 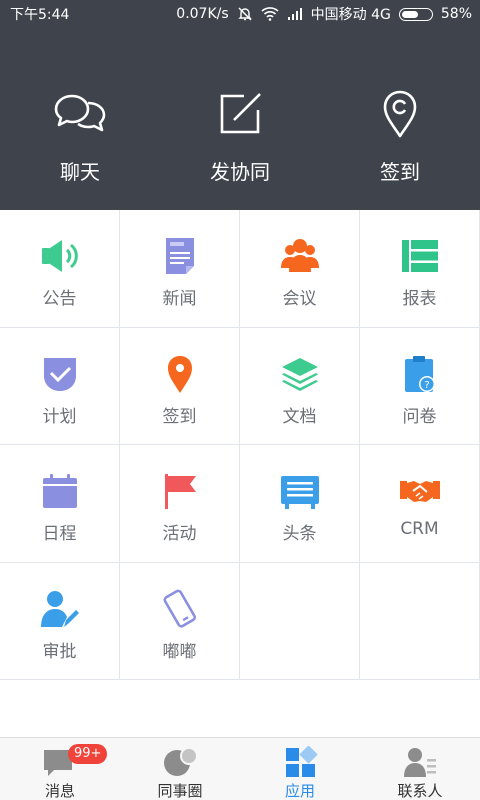 What do you see at coordinates (179, 608) in the screenshot?
I see `phone-icon` at bounding box center [179, 608].